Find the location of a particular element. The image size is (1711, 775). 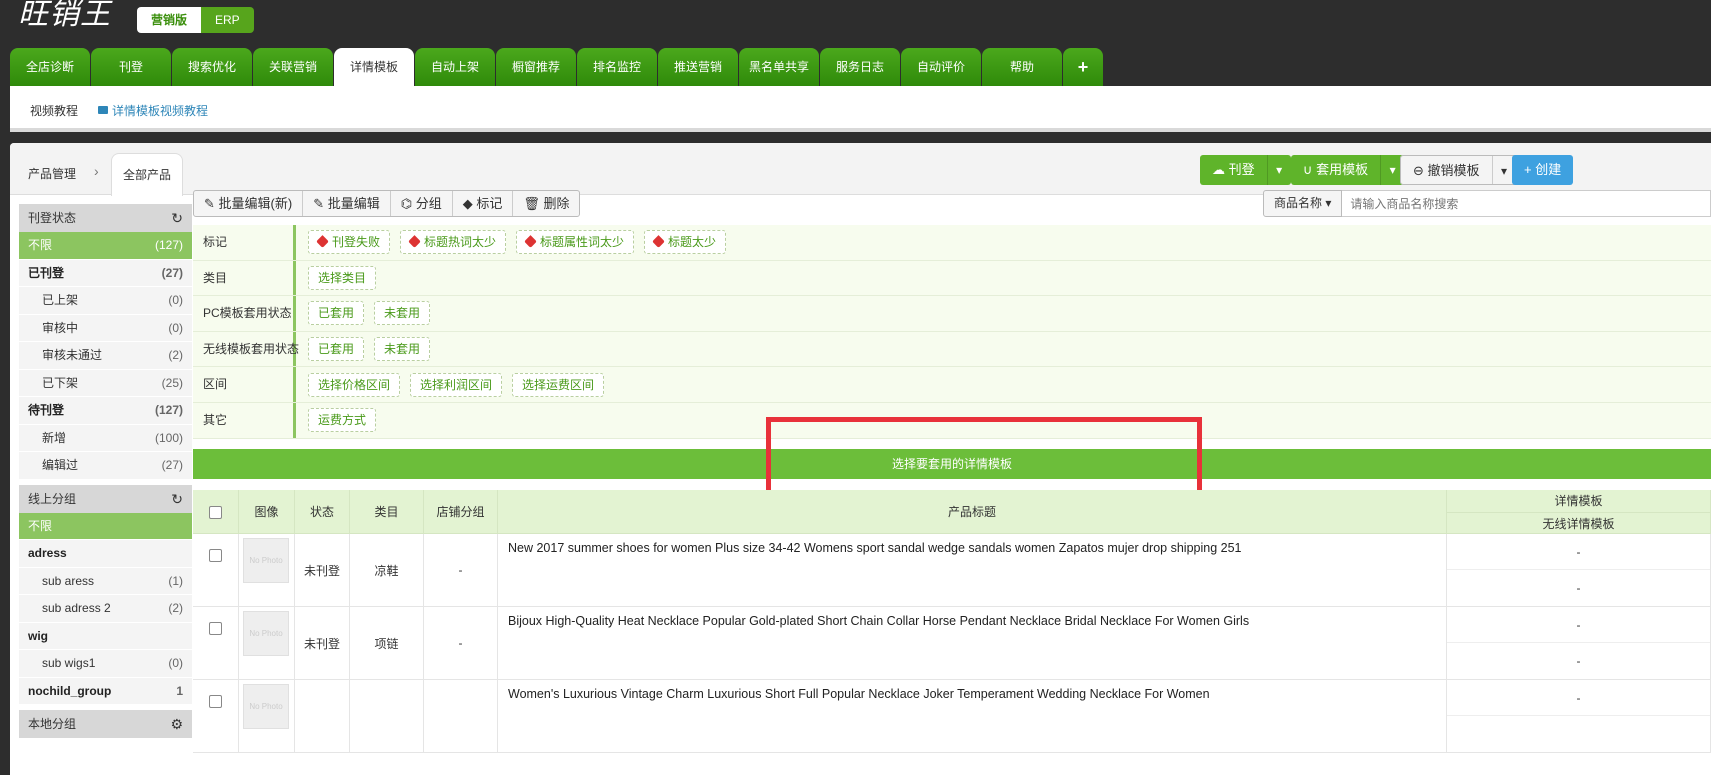

apply-template-button-group: ∪ 套用模板 ▾ is located at coordinates (1348, 170).